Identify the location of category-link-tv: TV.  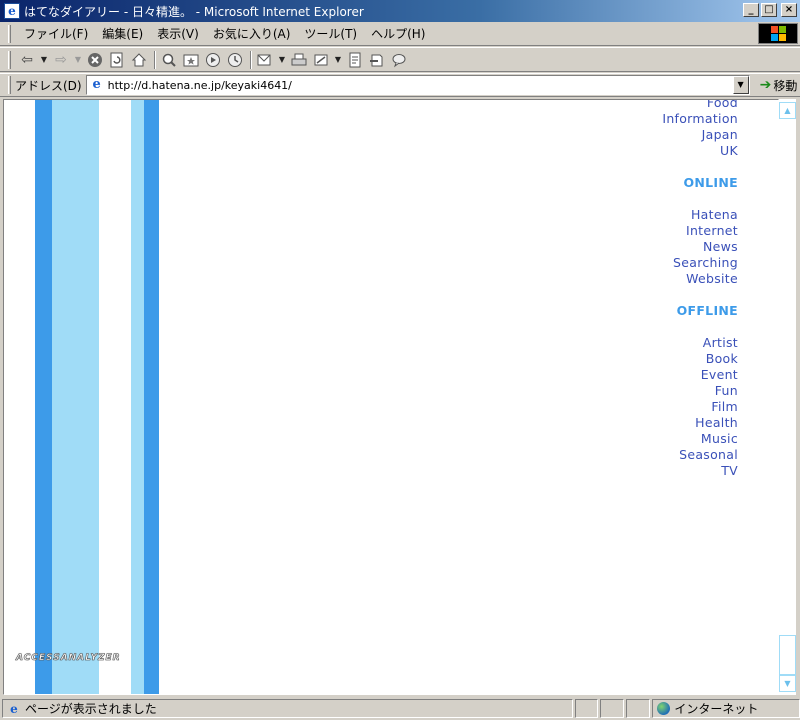
(700, 471).